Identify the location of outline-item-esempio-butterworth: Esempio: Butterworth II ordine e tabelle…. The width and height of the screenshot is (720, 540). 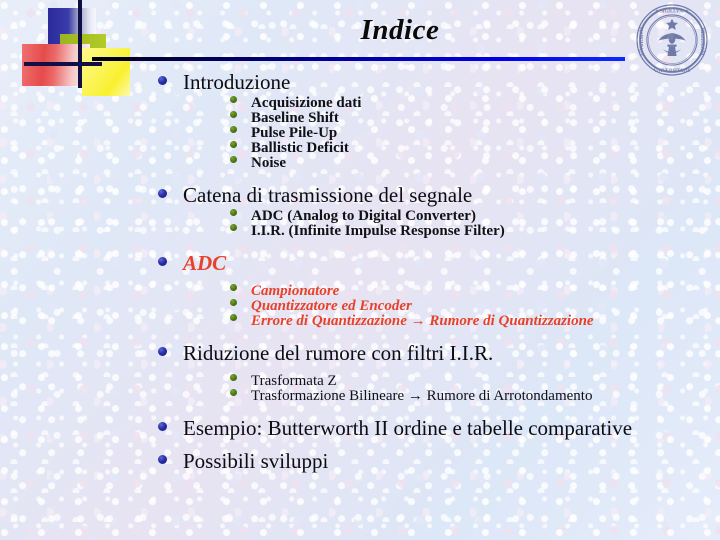
(360, 428).